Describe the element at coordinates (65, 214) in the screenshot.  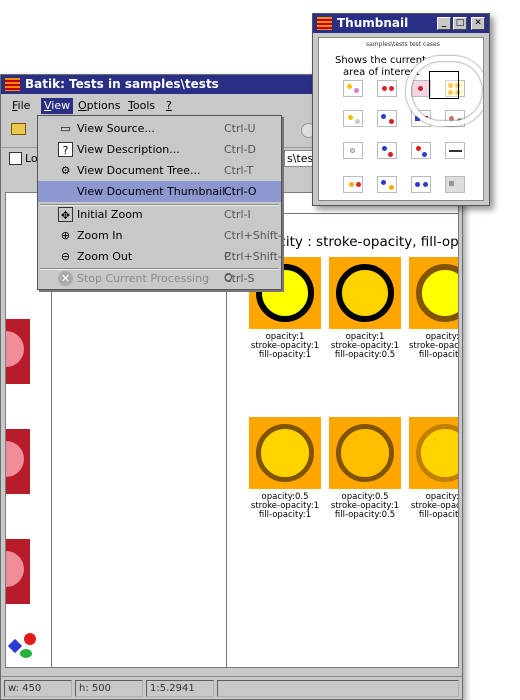
I see `initial-zoom-icon: ✥` at that location.